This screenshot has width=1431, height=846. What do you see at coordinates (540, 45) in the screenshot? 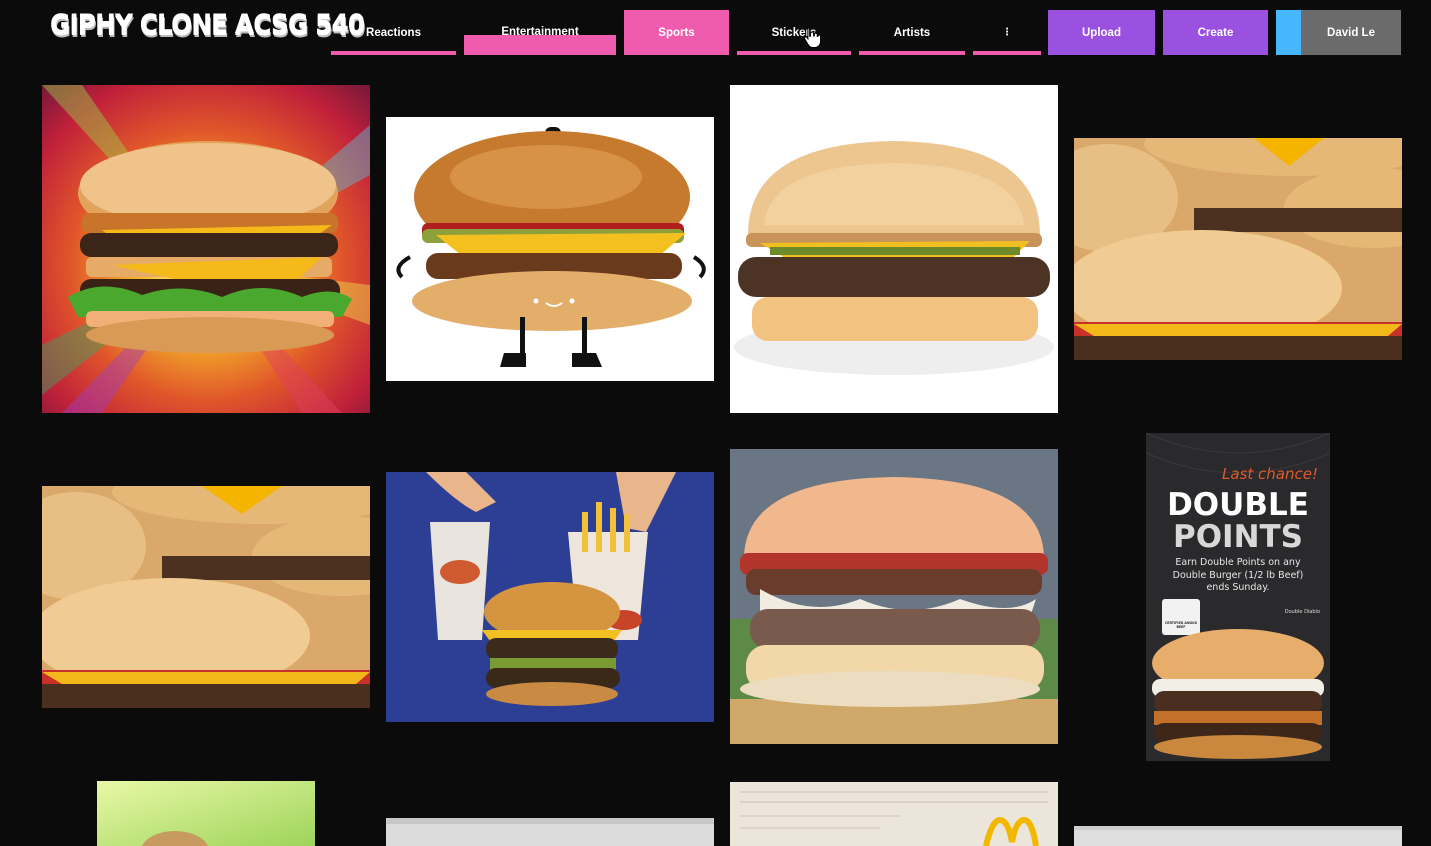
I see `nav-hover-fill` at bounding box center [540, 45].